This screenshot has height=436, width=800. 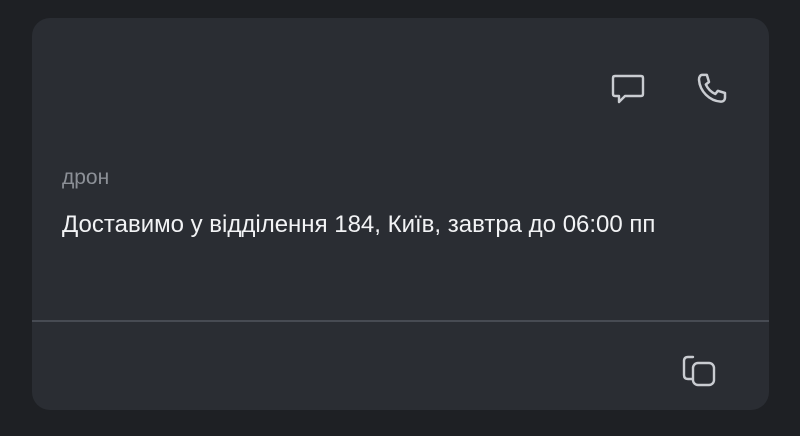 What do you see at coordinates (86, 177) in the screenshot?
I see `courier-type-label: дрон` at bounding box center [86, 177].